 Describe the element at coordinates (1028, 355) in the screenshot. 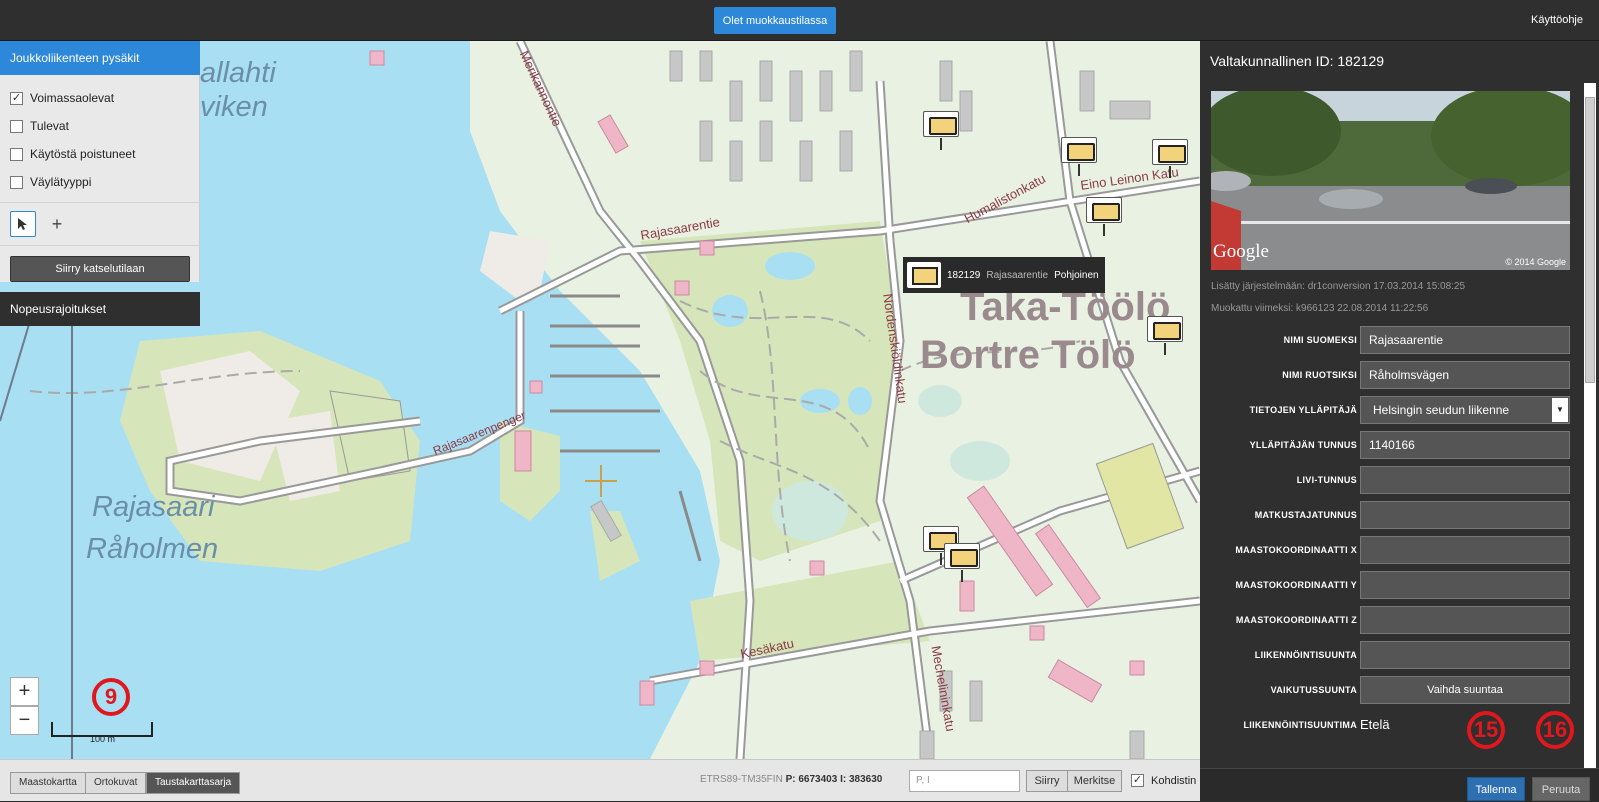

I see `district-label: Bortre Tölö` at that location.